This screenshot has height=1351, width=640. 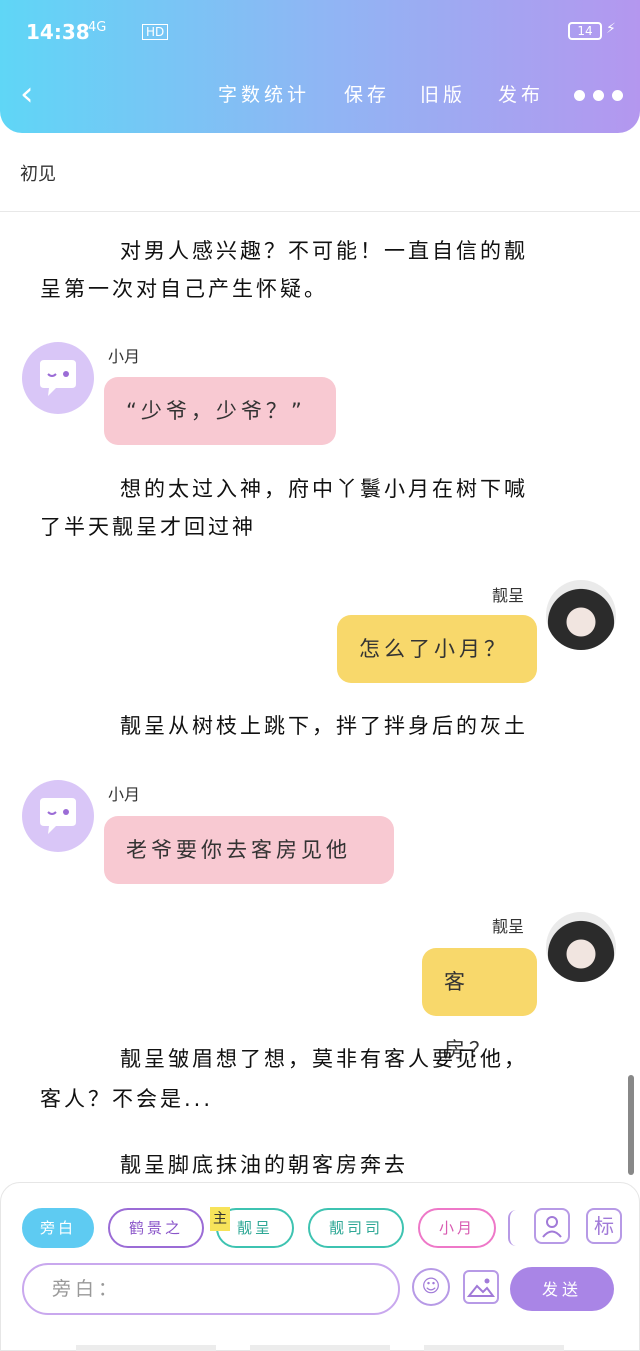 What do you see at coordinates (552, 1226) in the screenshot?
I see `character-manage-icon` at bounding box center [552, 1226].